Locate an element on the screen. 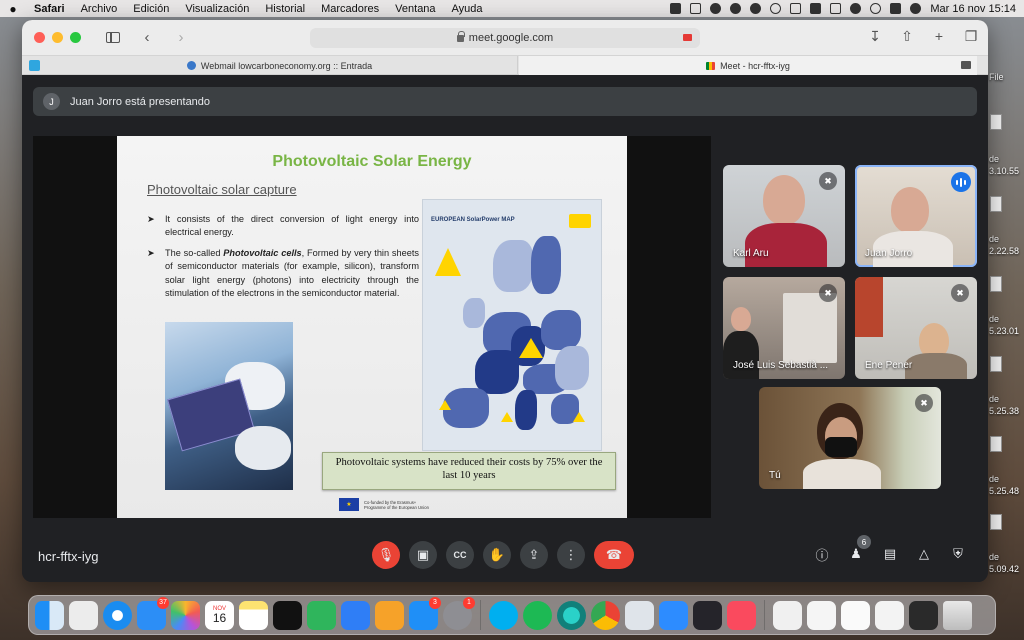 This screenshot has width=1024, height=640. spotlight-search-icon is located at coordinates (876, 8).